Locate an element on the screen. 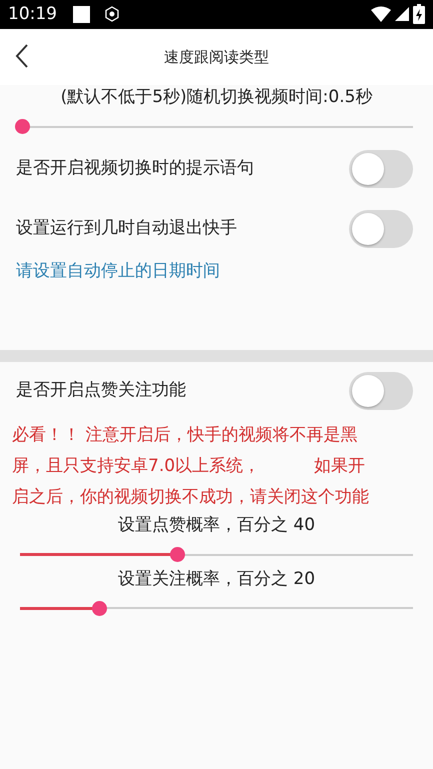 Image resolution: width=433 pixels, height=769 pixels. setting-label: 设置运行到几时自动退出快手 is located at coordinates (126, 228).